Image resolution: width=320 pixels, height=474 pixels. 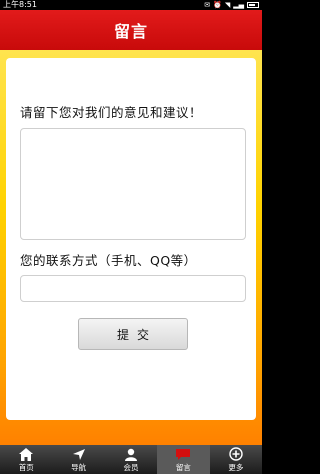 I want to click on member-icon, so click(x=131, y=454).